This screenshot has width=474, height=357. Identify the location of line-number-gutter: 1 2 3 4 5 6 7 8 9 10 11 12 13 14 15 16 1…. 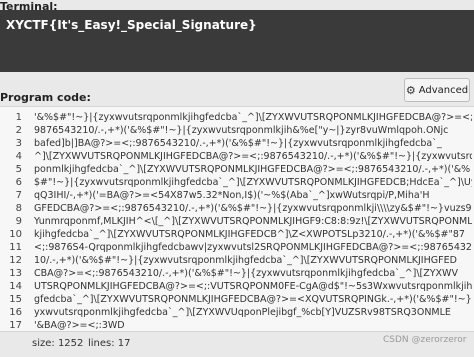
(13, 221).